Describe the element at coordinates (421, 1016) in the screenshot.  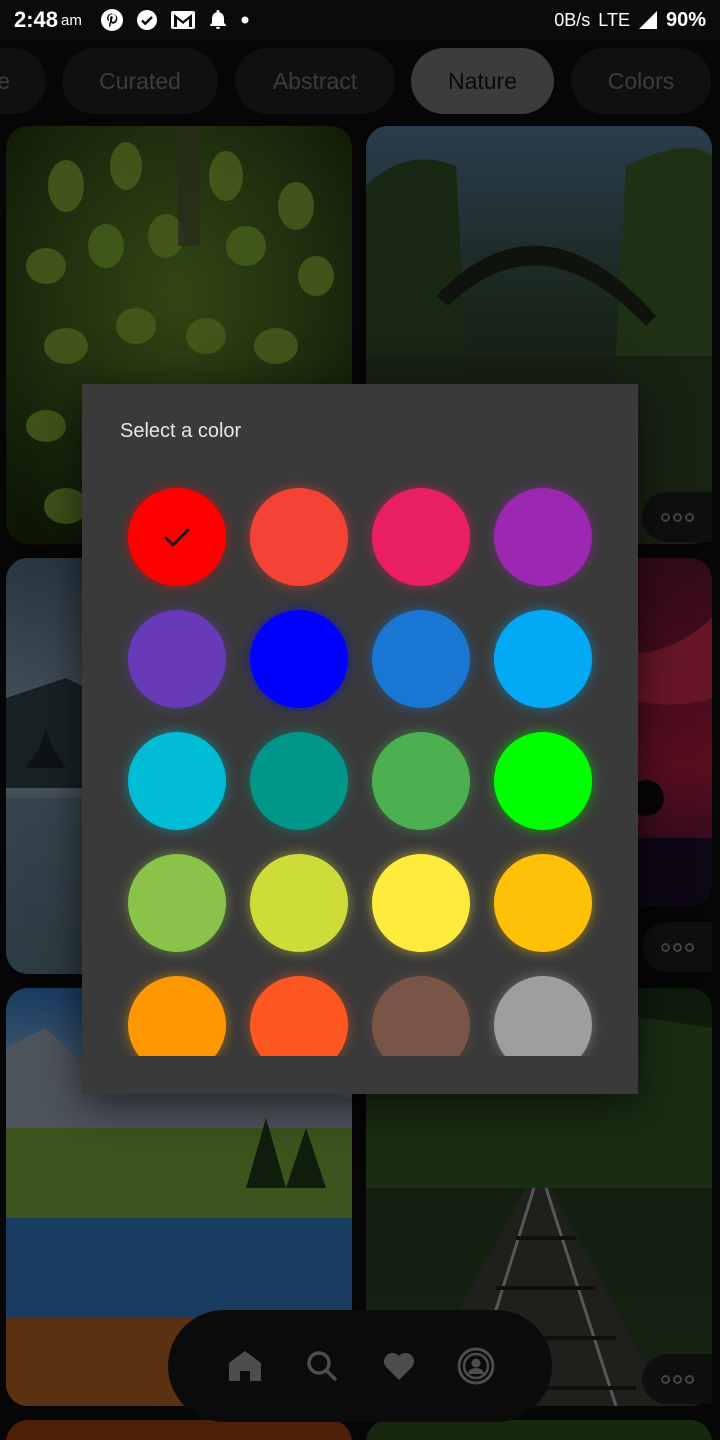
I see `color-swatch-brown` at that location.